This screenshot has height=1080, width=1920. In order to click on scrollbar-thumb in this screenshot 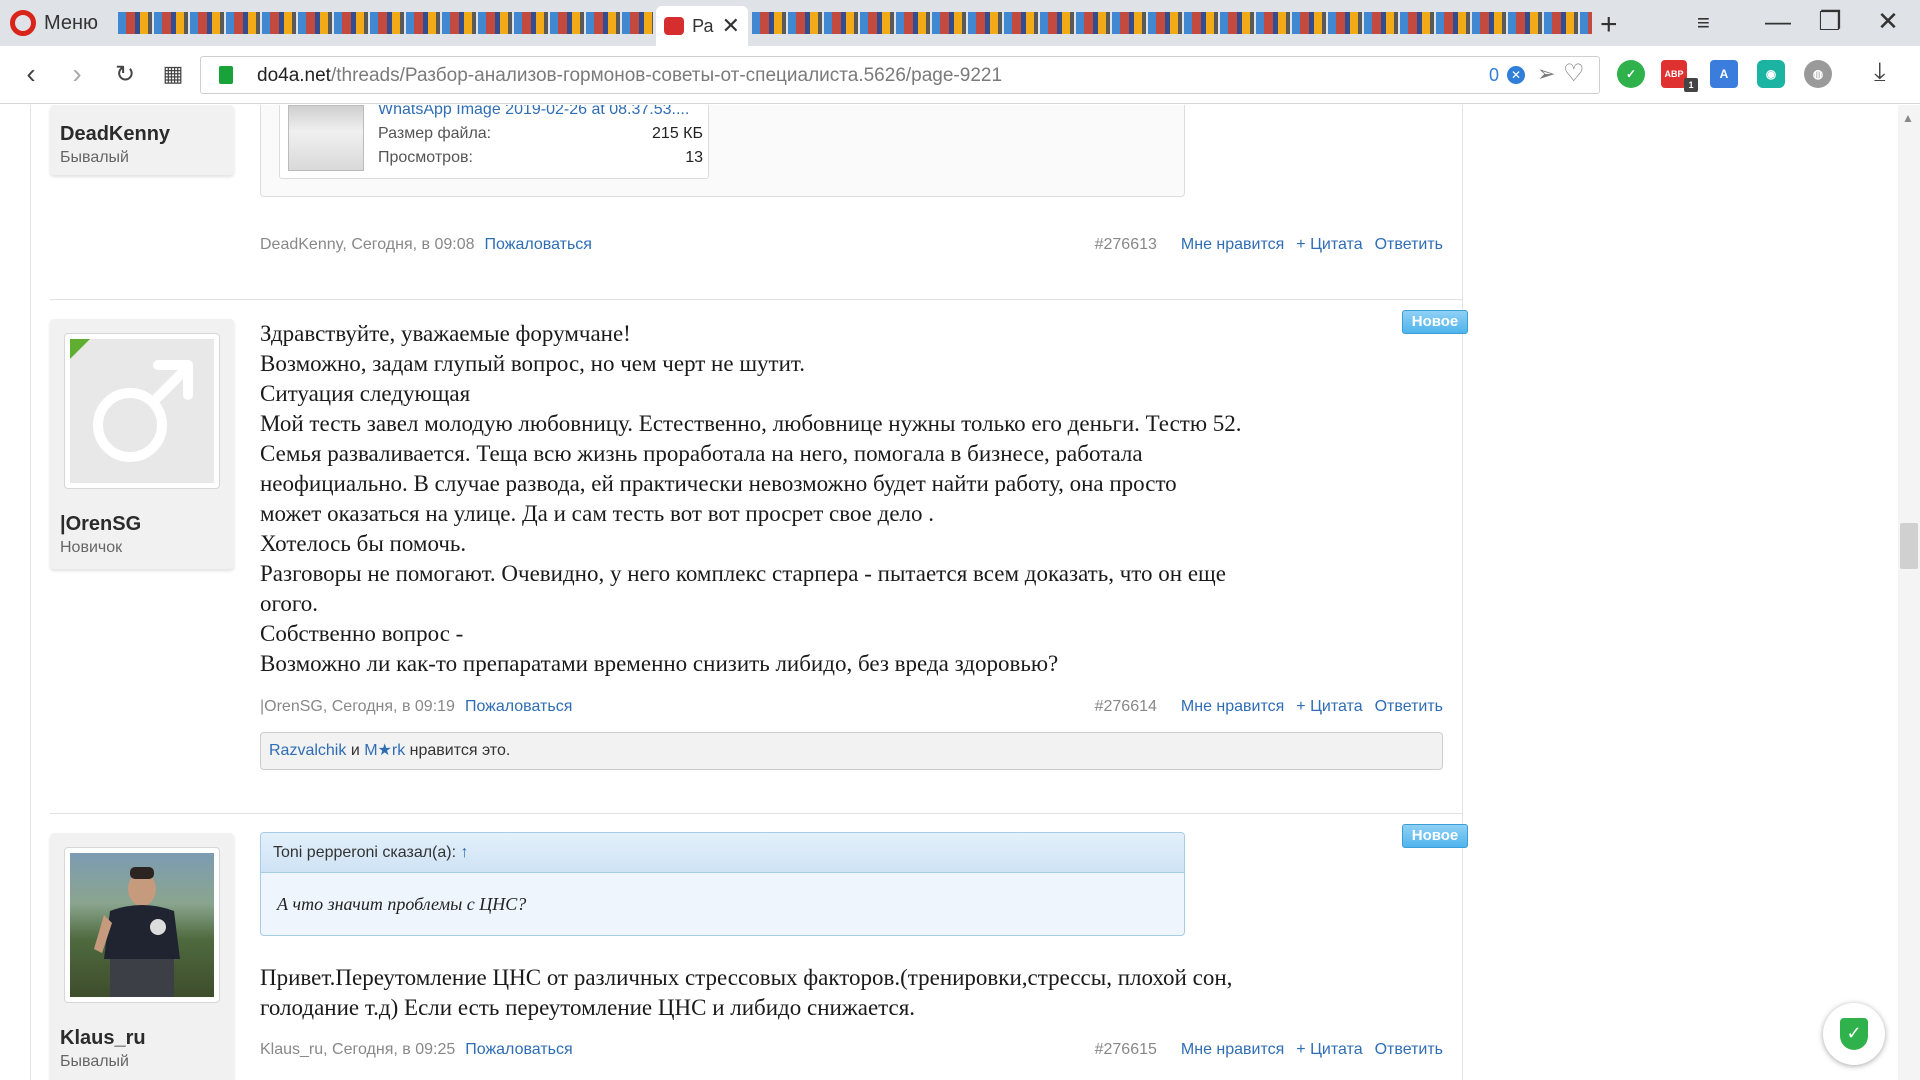, I will do `click(1909, 546)`.